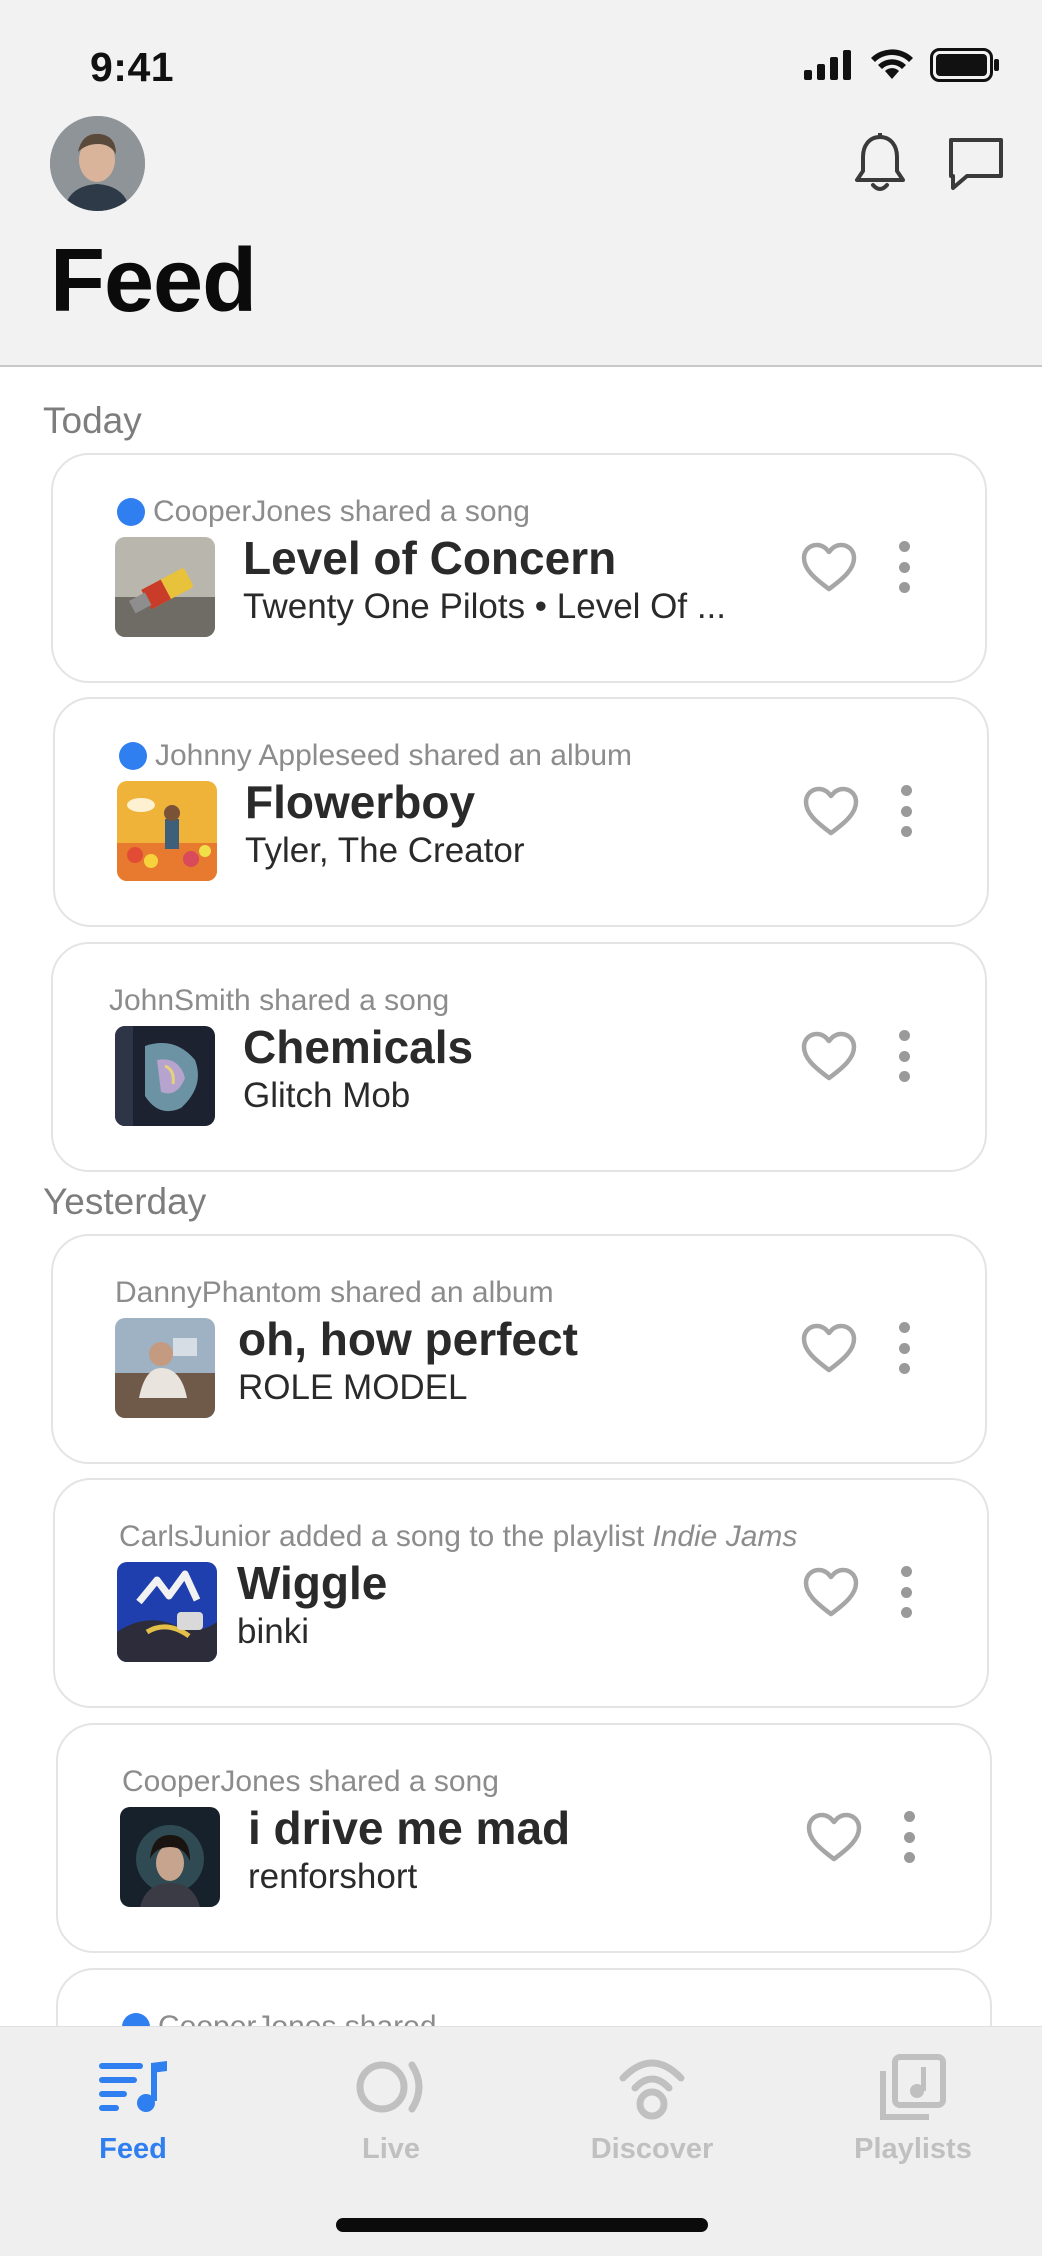 This screenshot has height=2256, width=1042. I want to click on card-subtitle: renforshort, so click(333, 1876).